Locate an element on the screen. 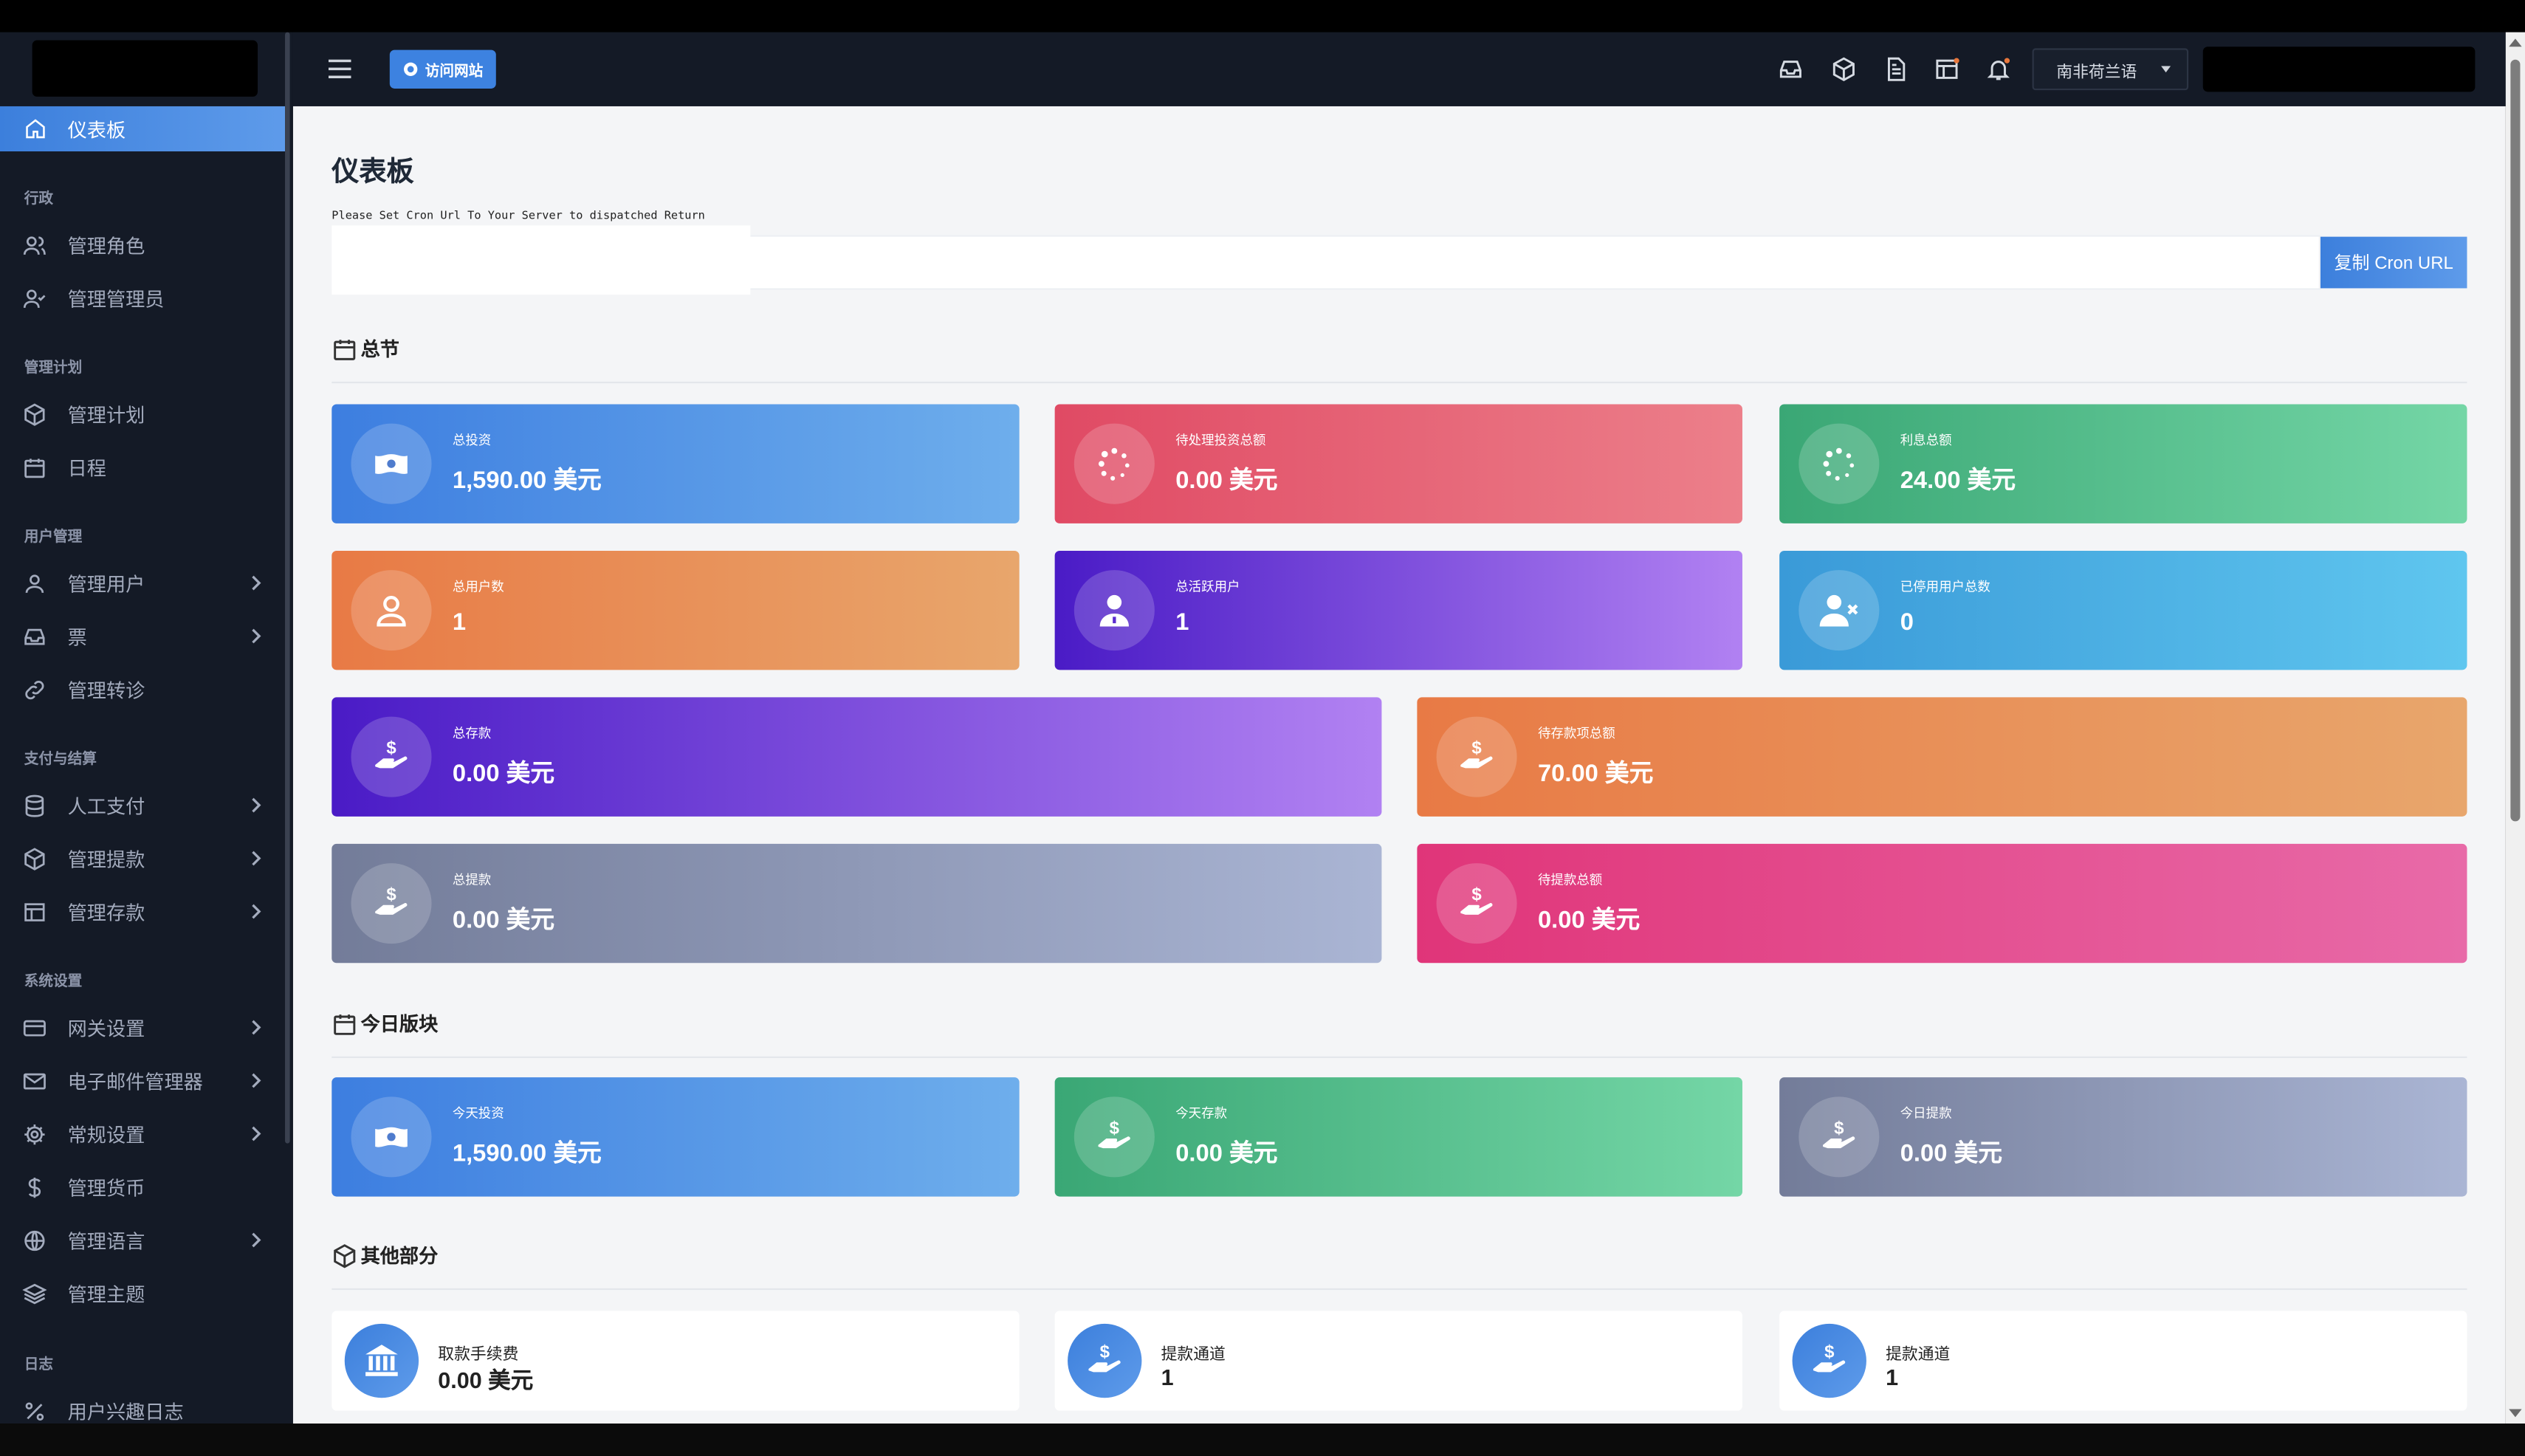  globe-icon is located at coordinates (35, 1240).